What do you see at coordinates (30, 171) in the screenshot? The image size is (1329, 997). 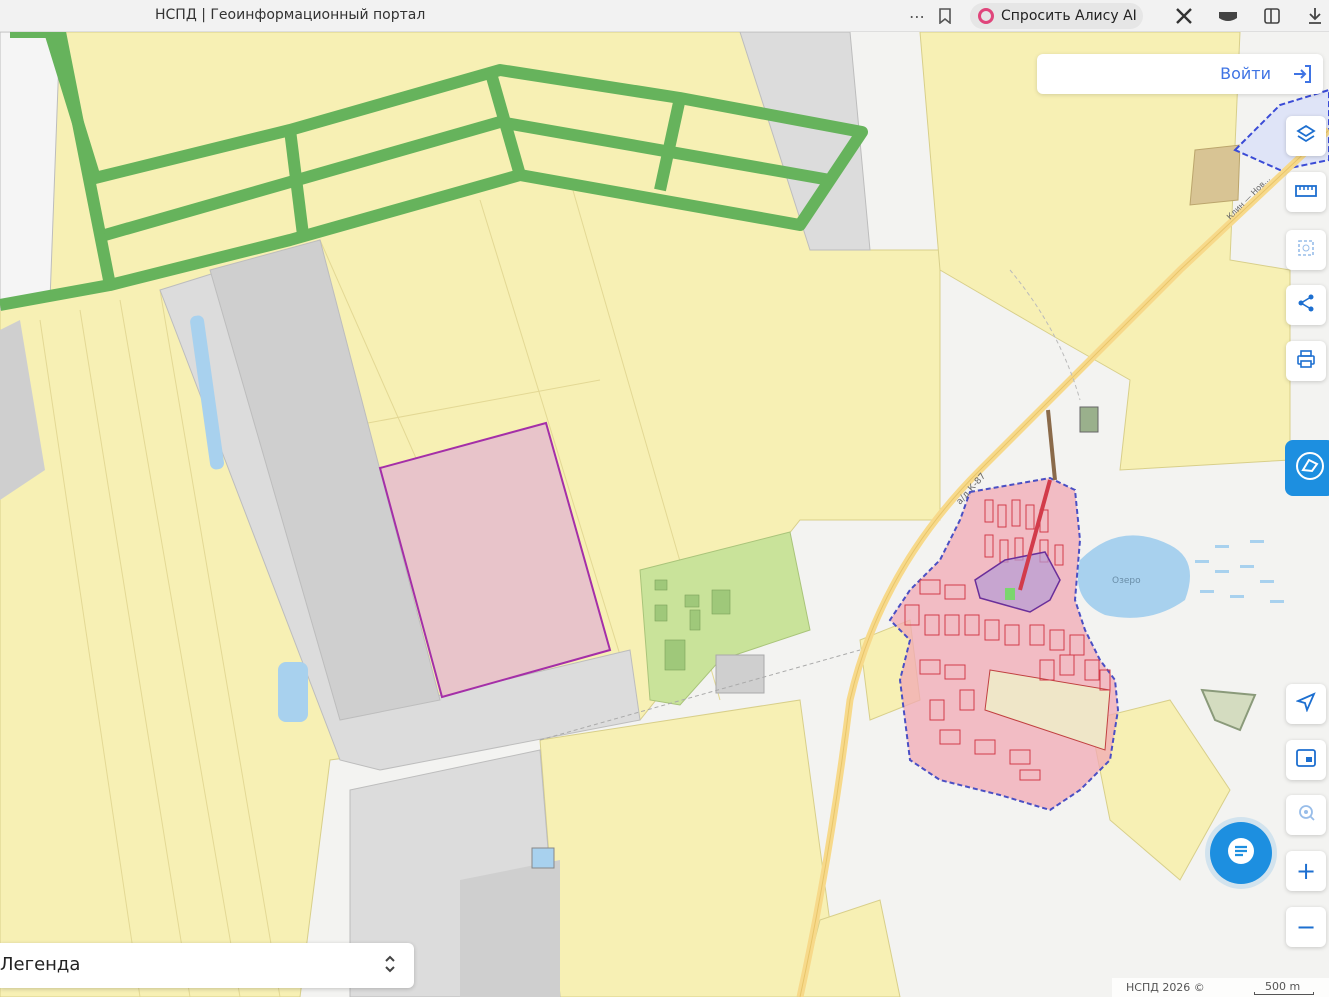 I see `road-zone` at bounding box center [30, 171].